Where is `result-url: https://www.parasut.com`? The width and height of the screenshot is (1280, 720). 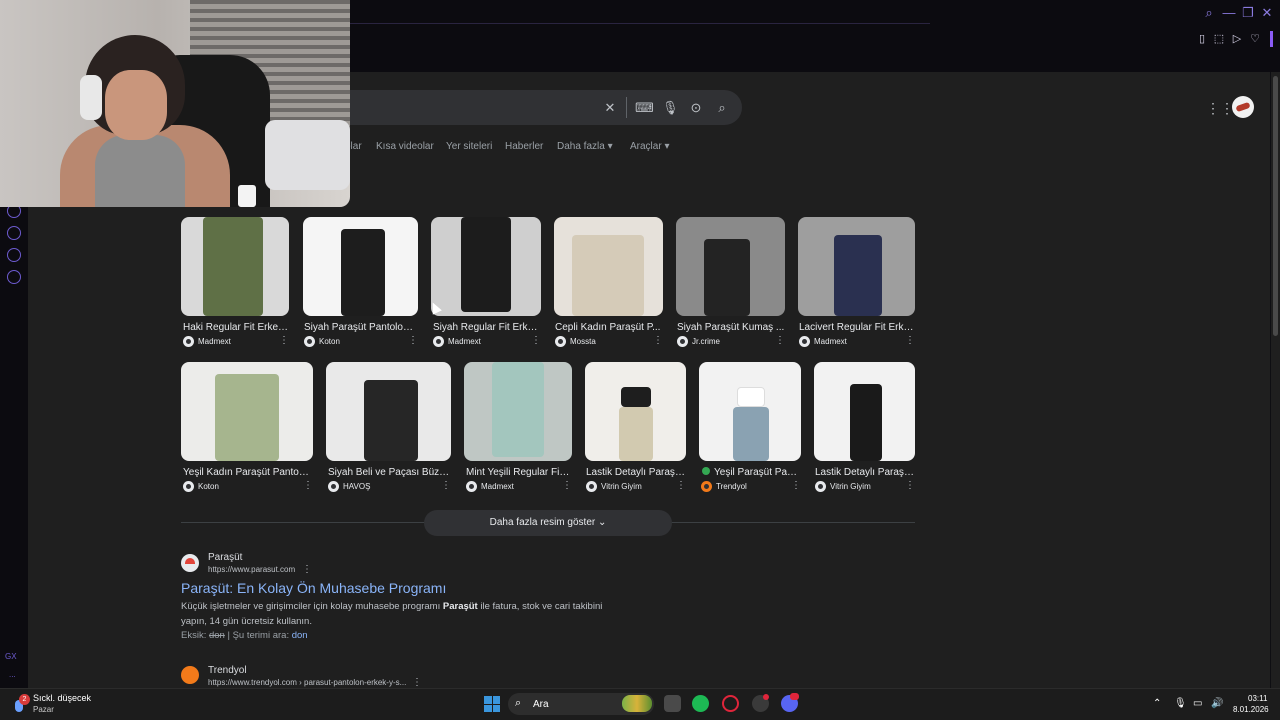
result-url: https://www.parasut.com is located at coordinates (251, 569).